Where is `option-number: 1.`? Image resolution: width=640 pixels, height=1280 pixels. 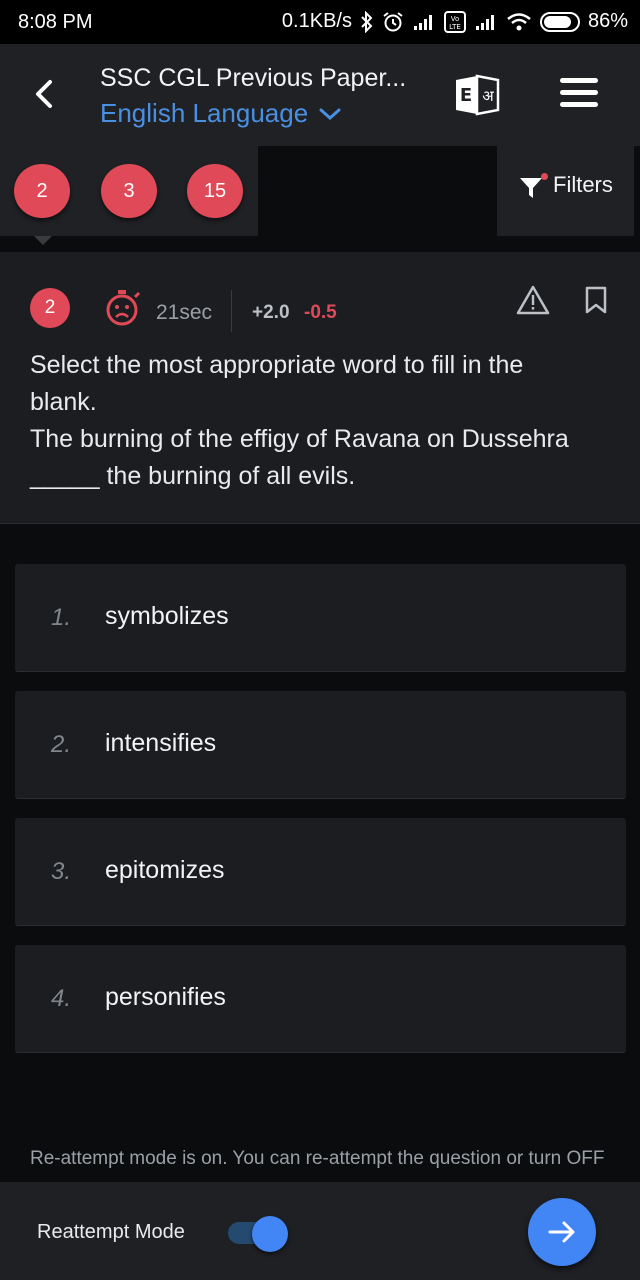 option-number: 1. is located at coordinates (61, 617).